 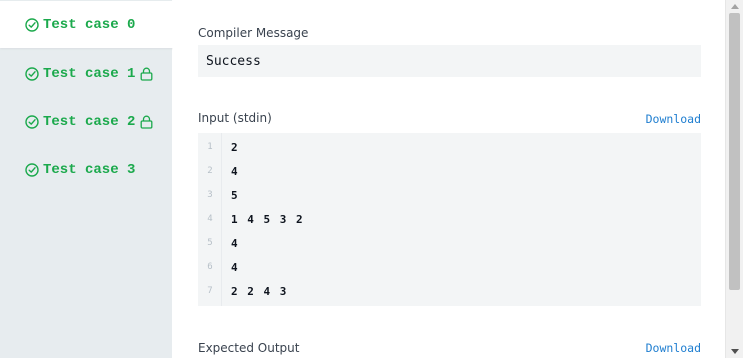 I want to click on scroll-up-arrow-icon, so click(x=734, y=6).